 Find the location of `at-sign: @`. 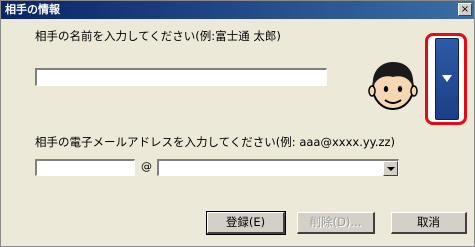

at-sign: @ is located at coordinates (146, 166).